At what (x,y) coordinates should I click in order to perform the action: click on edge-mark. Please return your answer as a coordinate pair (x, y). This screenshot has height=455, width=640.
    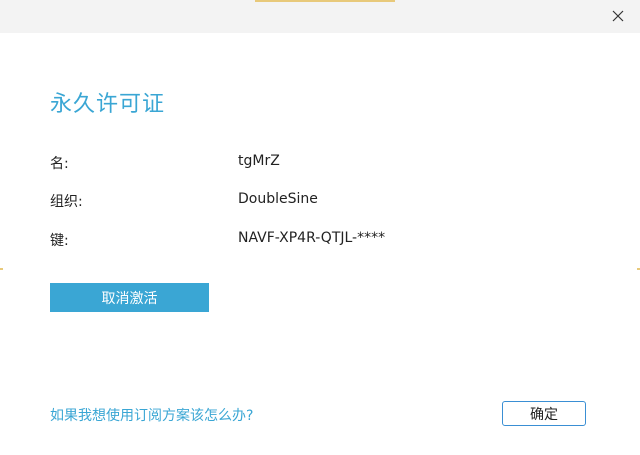
    Looking at the image, I should click on (1, 269).